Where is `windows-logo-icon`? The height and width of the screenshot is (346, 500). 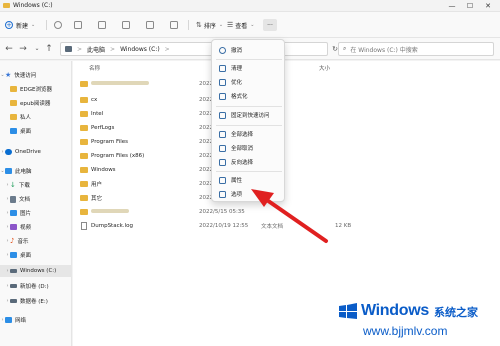
windows-logo-icon is located at coordinates (348, 311).